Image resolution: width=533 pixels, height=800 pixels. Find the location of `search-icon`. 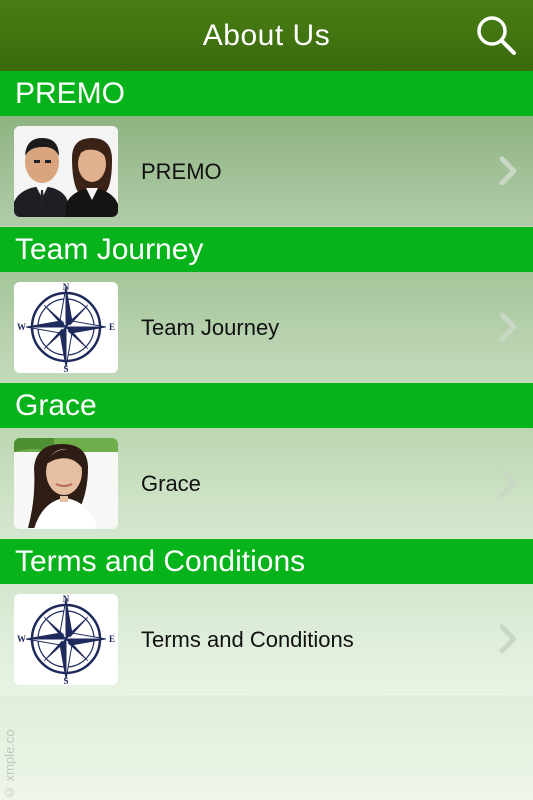

search-icon is located at coordinates (496, 35).